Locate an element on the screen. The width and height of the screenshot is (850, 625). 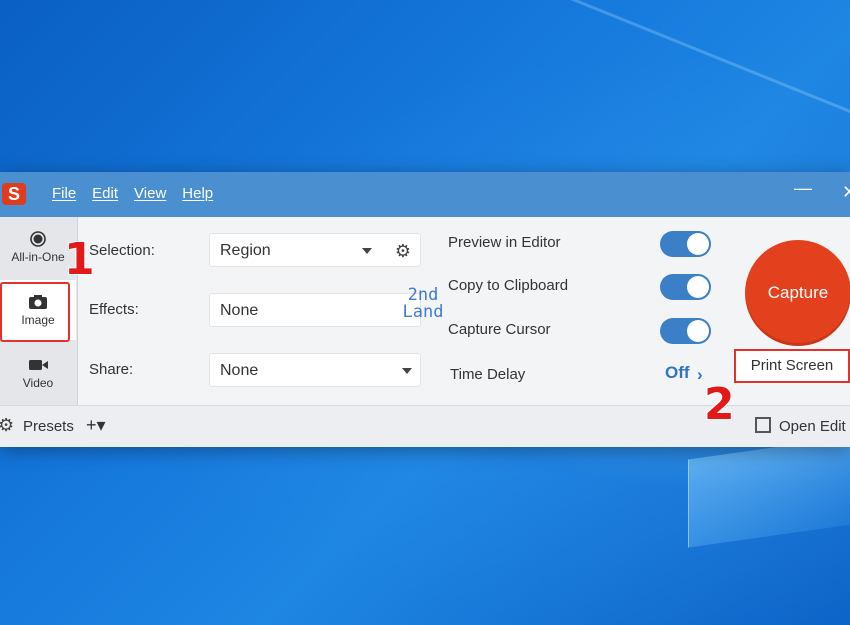
gear-icon: ⚙ is located at coordinates (403, 251).